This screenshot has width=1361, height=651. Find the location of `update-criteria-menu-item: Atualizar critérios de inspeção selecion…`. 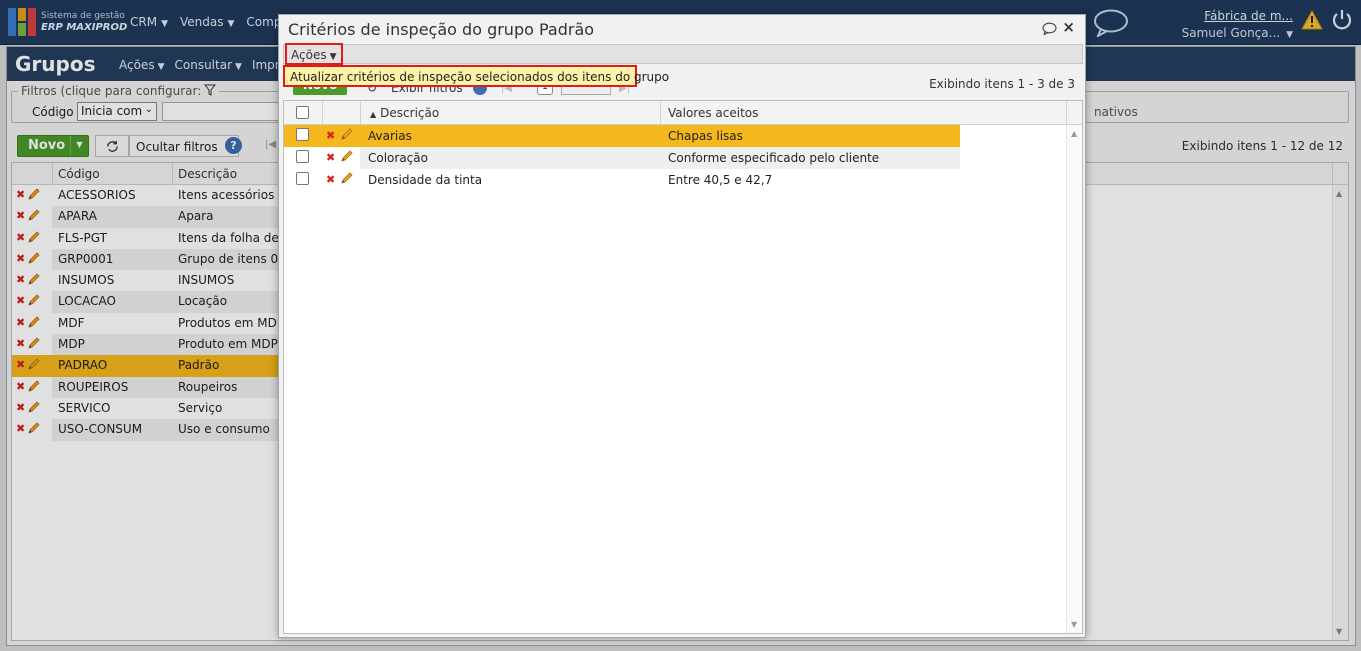

update-criteria-menu-item: Atualizar critérios de inspeção selecion… is located at coordinates (476, 76).